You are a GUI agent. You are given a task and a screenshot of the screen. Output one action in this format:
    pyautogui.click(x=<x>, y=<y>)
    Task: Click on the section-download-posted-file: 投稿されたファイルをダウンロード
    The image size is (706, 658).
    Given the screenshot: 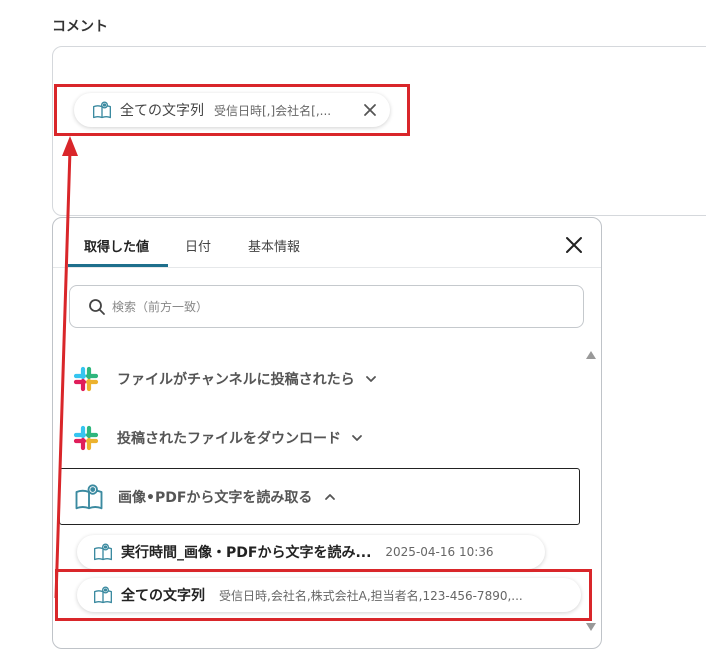 What is the action you would take?
    pyautogui.click(x=218, y=438)
    